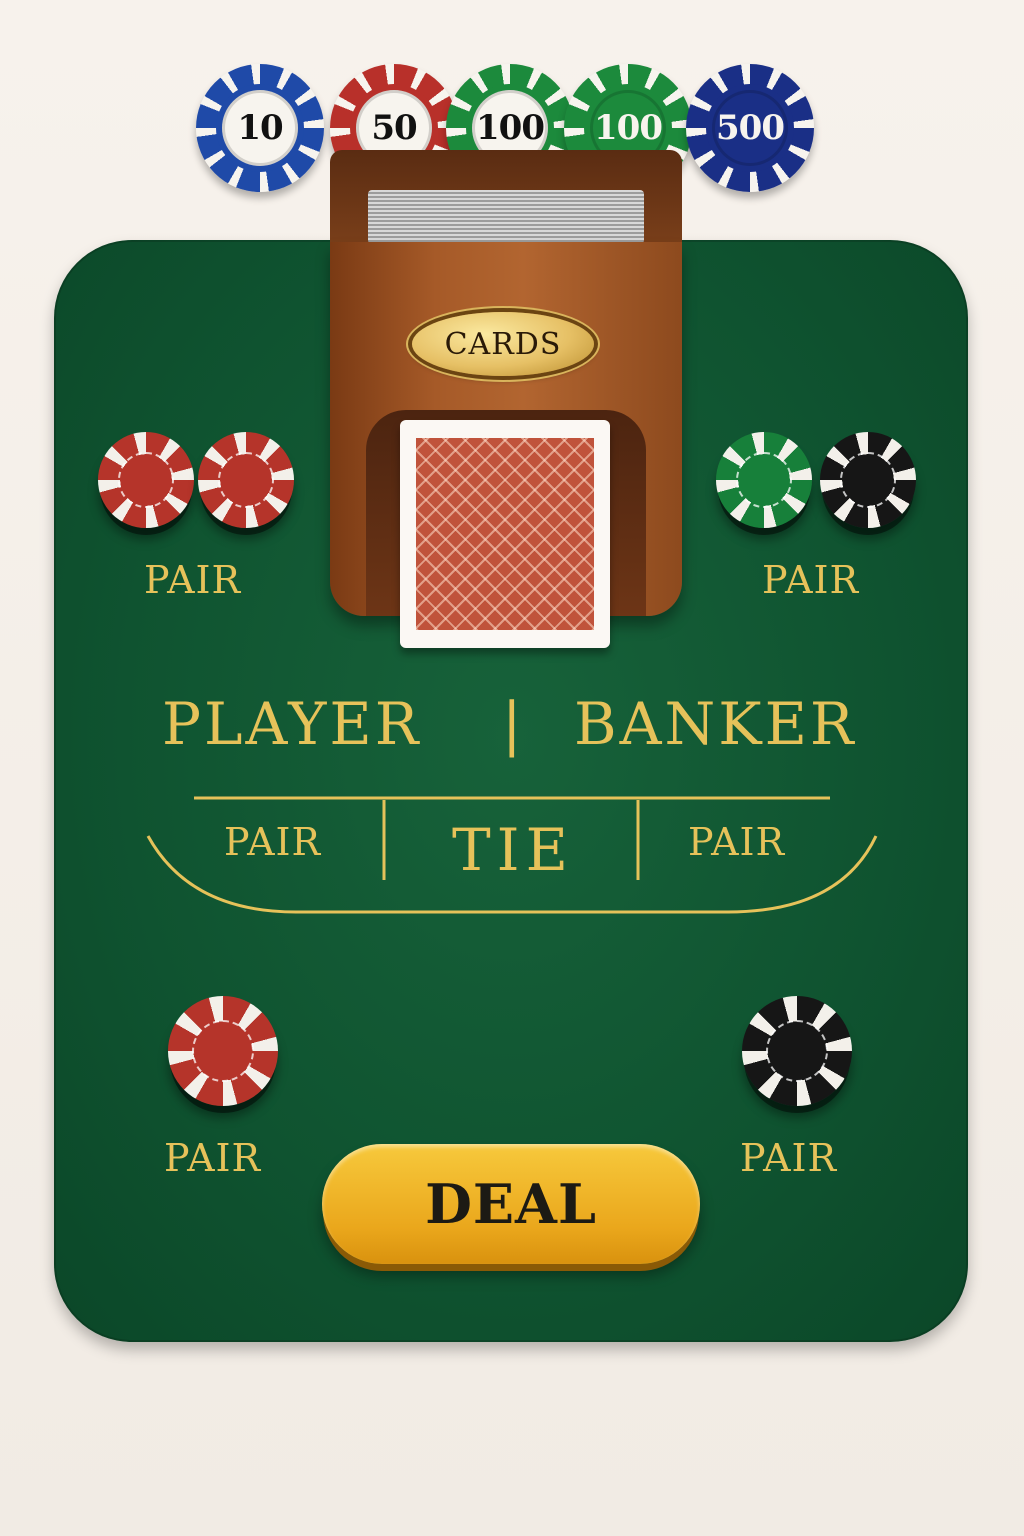 This screenshot has height=1536, width=1024. I want to click on chip-10-value: 10, so click(260, 128).